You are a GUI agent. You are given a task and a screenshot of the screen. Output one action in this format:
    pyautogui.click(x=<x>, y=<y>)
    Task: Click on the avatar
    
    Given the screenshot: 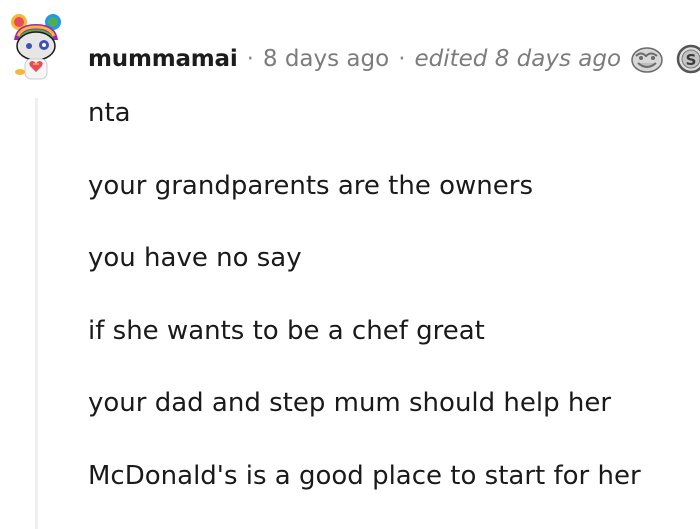 What is the action you would take?
    pyautogui.click(x=36, y=47)
    